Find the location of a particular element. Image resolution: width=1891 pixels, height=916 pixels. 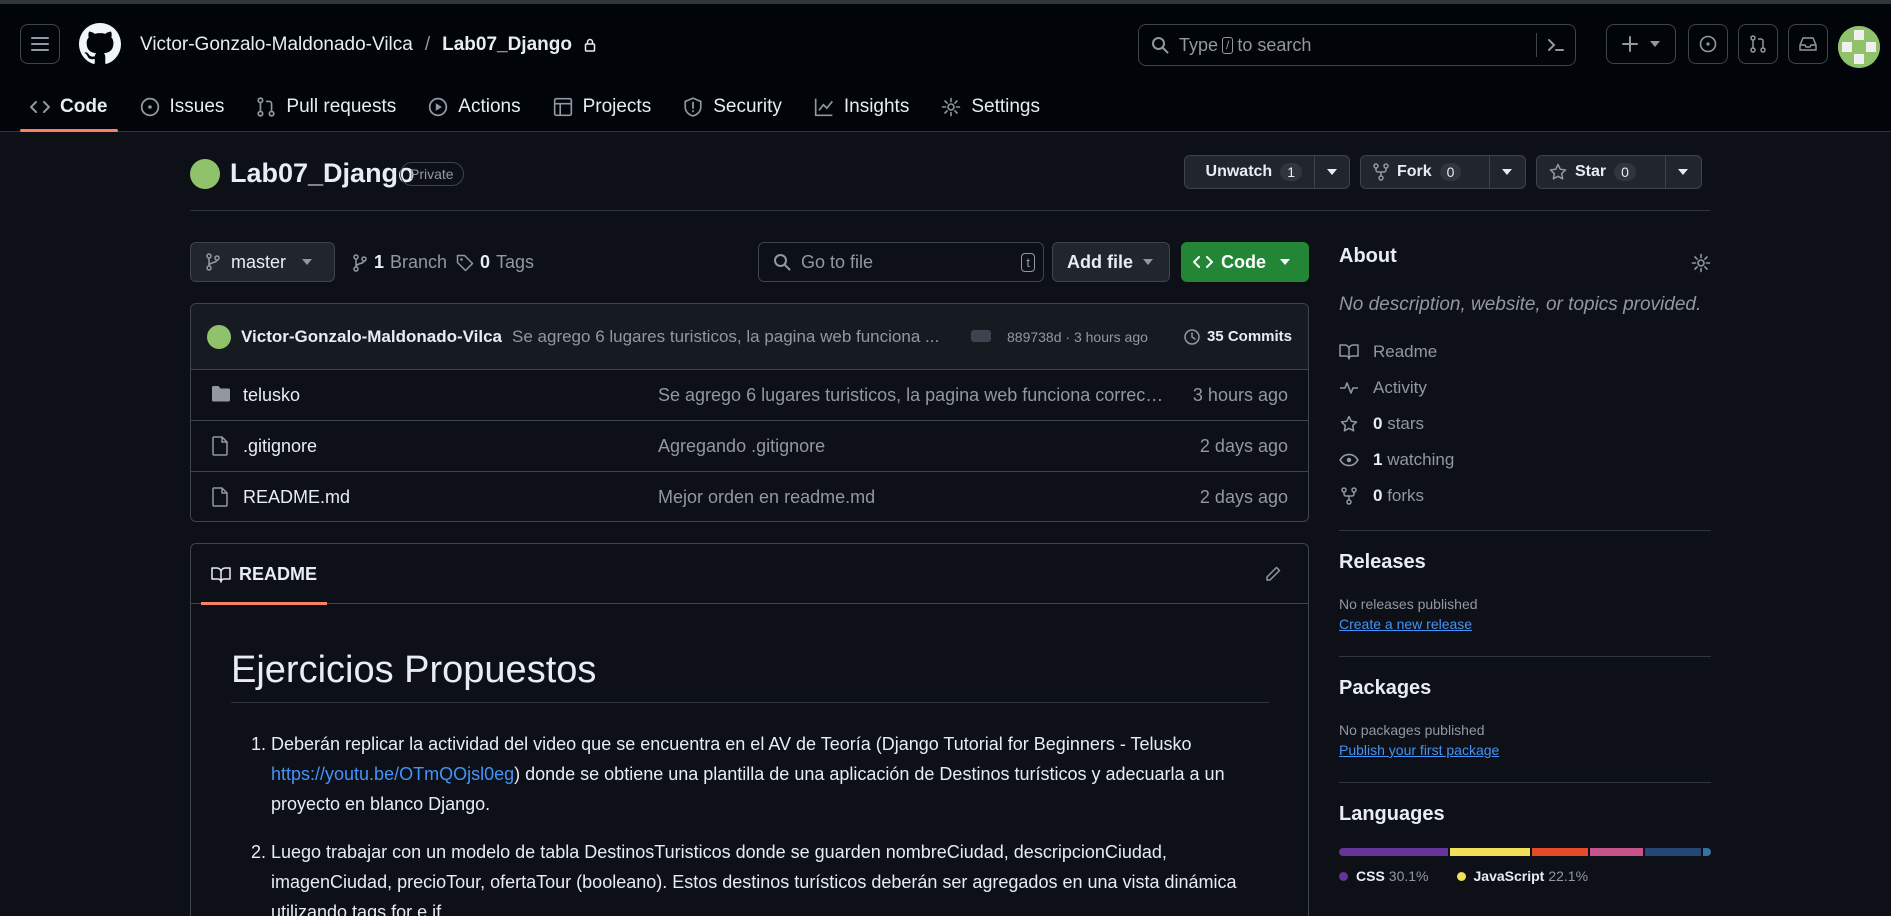

file-name: .gitignore is located at coordinates (280, 446).